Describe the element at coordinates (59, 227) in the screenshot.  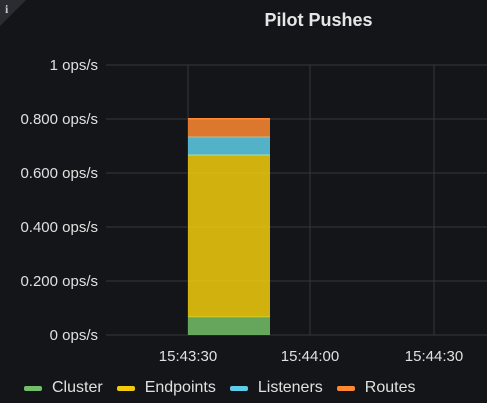
I see `y-tick-label: 0.400 ops/s` at that location.